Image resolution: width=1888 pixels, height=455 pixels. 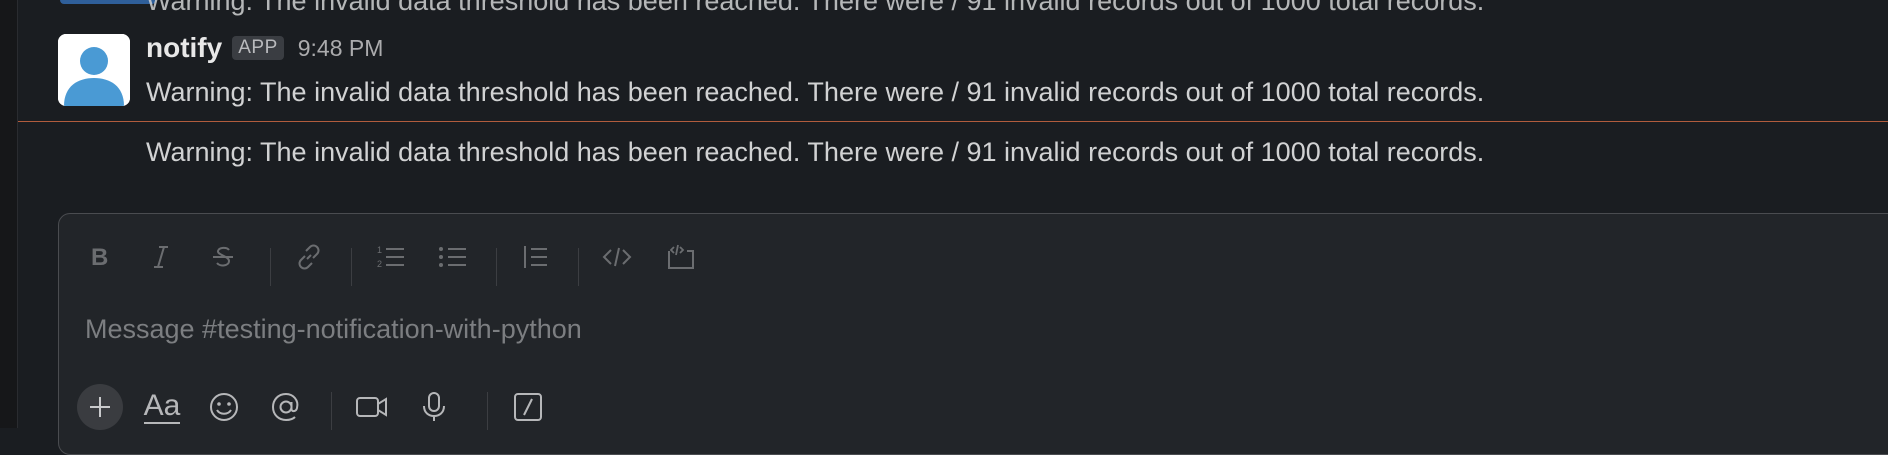 I want to click on italic-icon, so click(x=161, y=257).